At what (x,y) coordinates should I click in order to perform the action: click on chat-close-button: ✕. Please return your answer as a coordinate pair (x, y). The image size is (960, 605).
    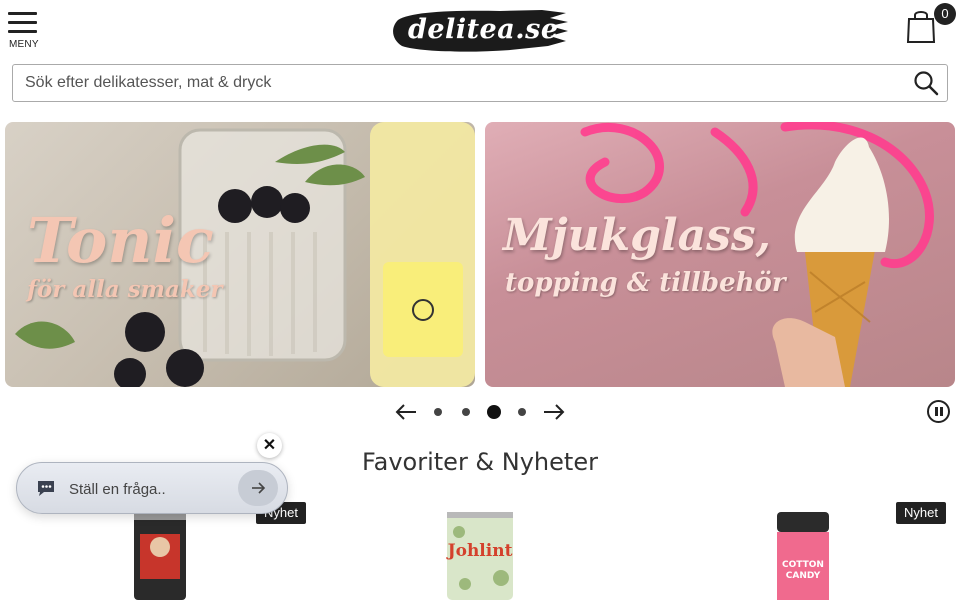
    Looking at the image, I should click on (269, 445).